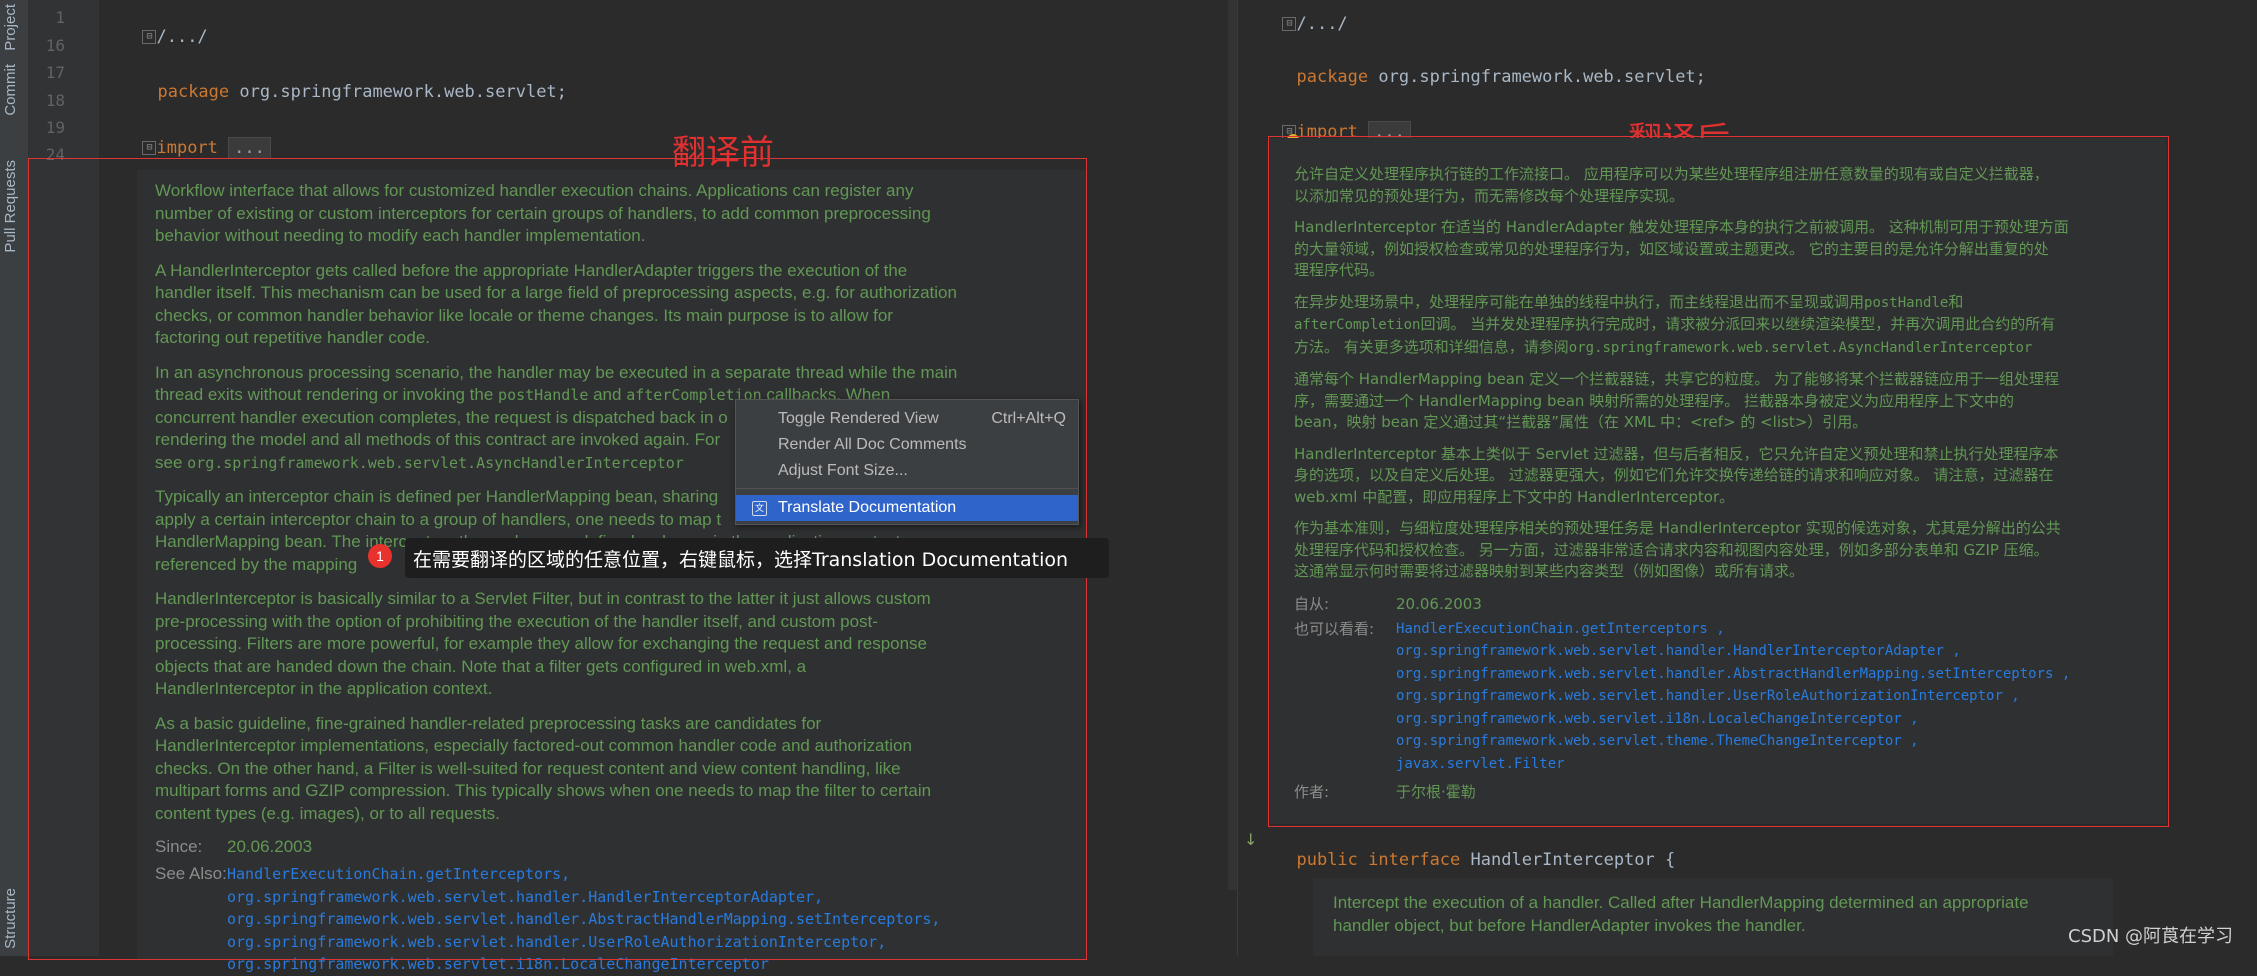 The image size is (2257, 976). Describe the element at coordinates (907, 508) in the screenshot. I see `menu-item-translate-documentation: 文 Translate Documentation` at that location.